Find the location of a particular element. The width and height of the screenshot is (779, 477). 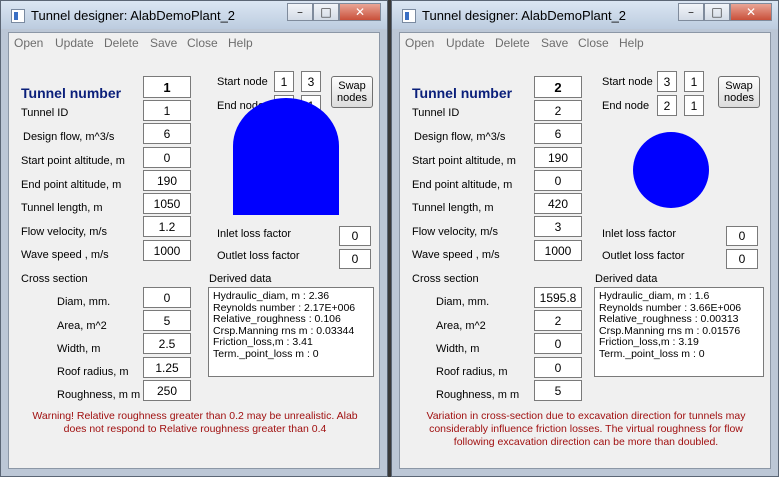

start-node-field-1: 1 is located at coordinates (284, 81).